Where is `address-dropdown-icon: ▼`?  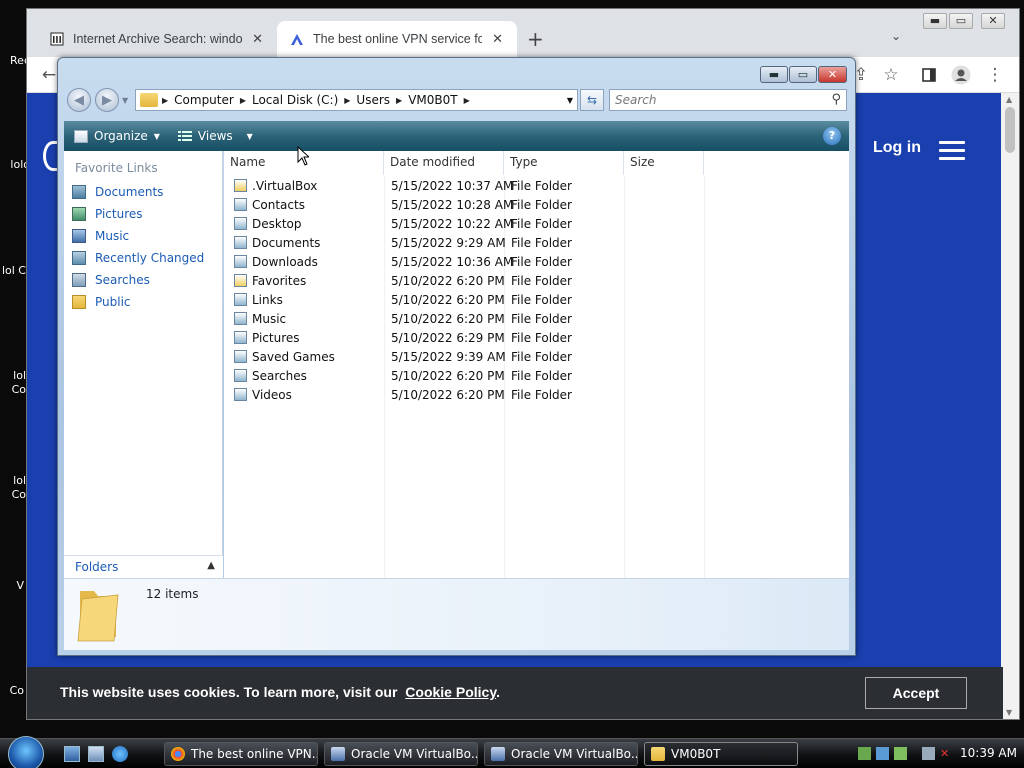 address-dropdown-icon: ▼ is located at coordinates (570, 100).